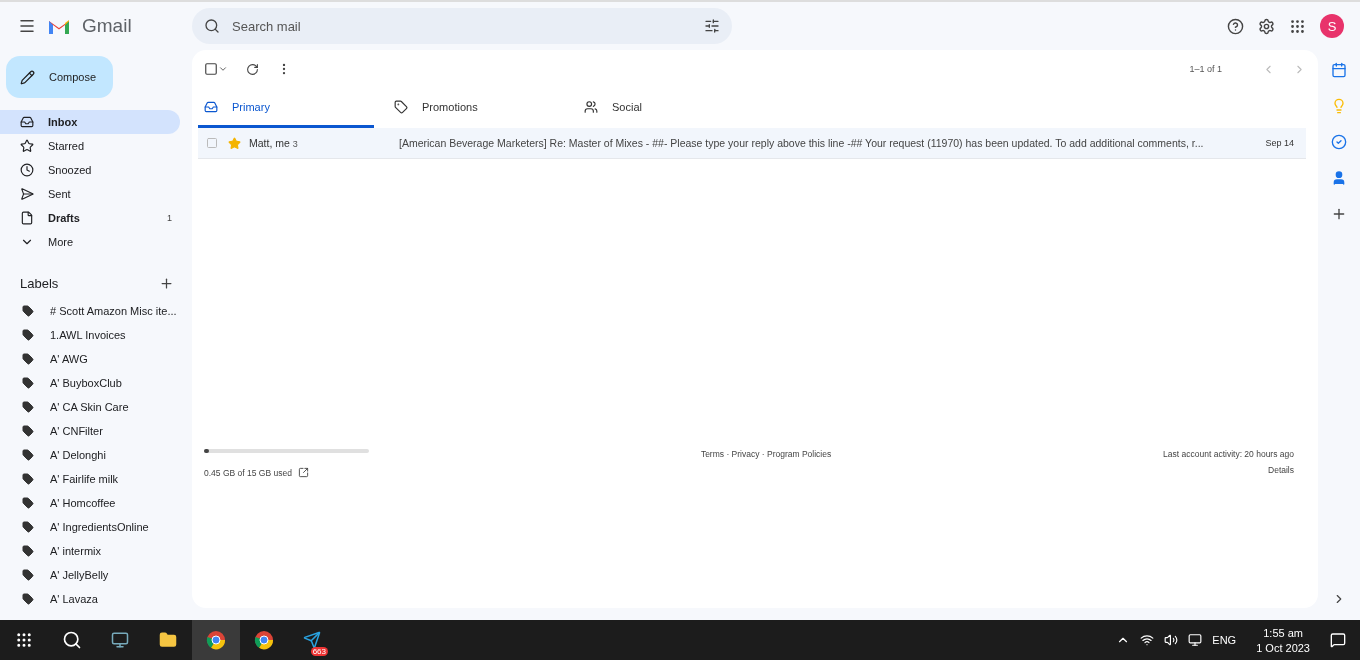  Describe the element at coordinates (27, 77) in the screenshot. I see `pencil-icon` at that location.